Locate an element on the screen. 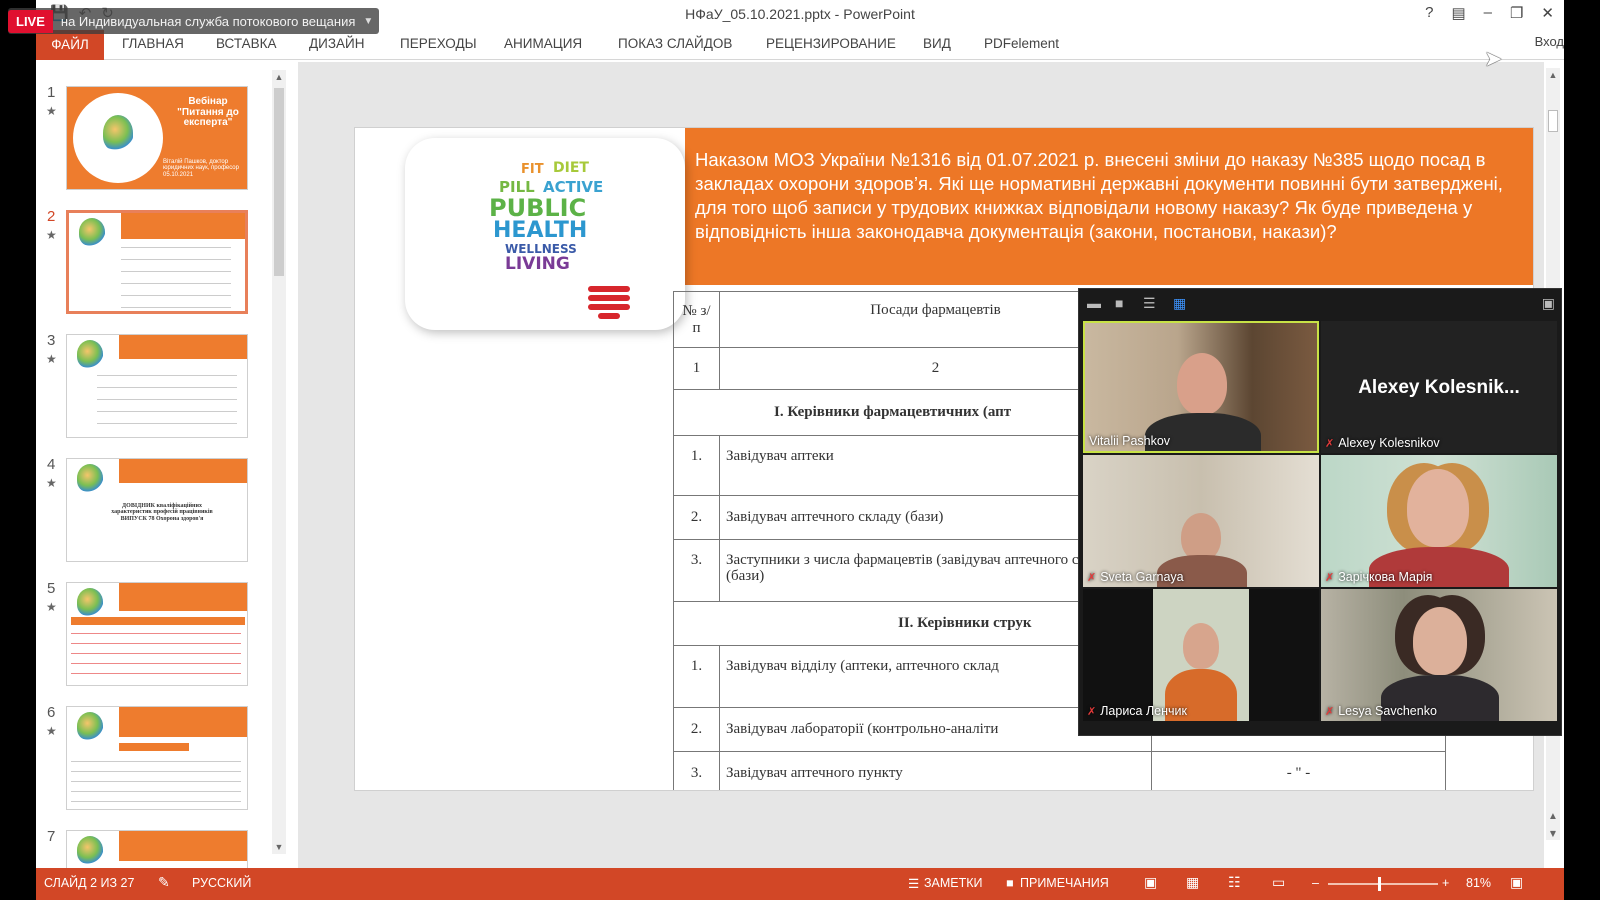 The width and height of the screenshot is (1600, 900). logo-word-fit: FIT is located at coordinates (532, 169).